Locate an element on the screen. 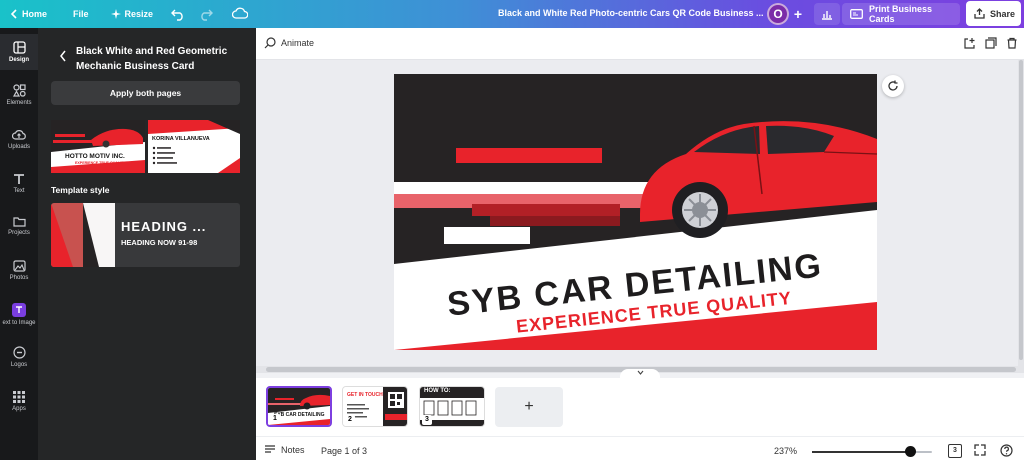 The width and height of the screenshot is (1024, 460). notes-button: Notes is located at coordinates (284, 450).